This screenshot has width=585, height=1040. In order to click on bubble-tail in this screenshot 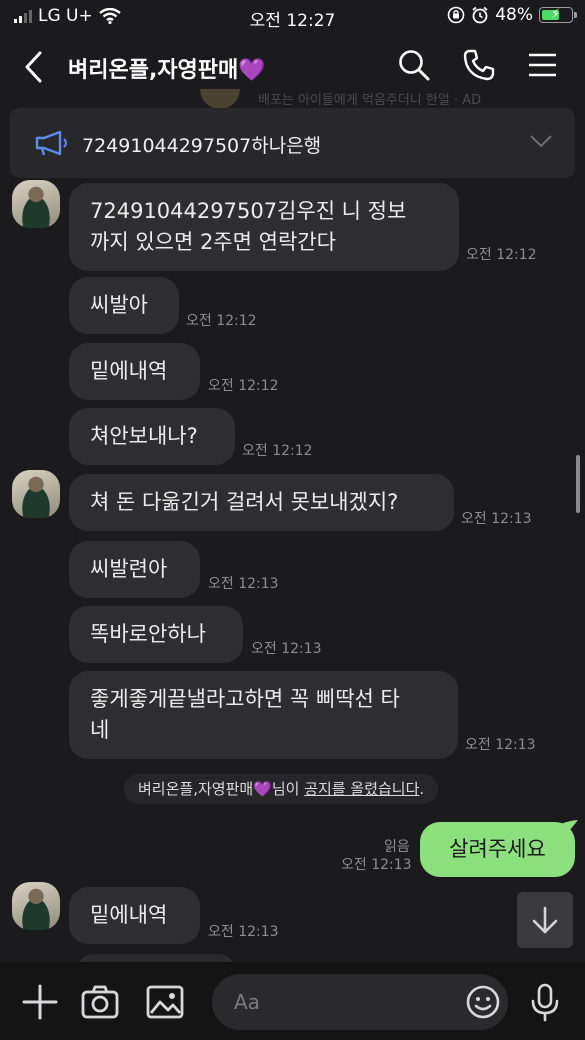, I will do `click(569, 828)`.